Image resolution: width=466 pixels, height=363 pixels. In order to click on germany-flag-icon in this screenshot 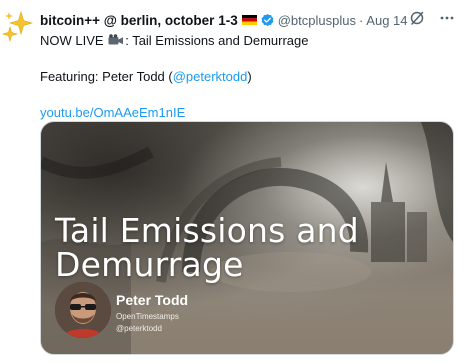, I will do `click(249, 20)`.